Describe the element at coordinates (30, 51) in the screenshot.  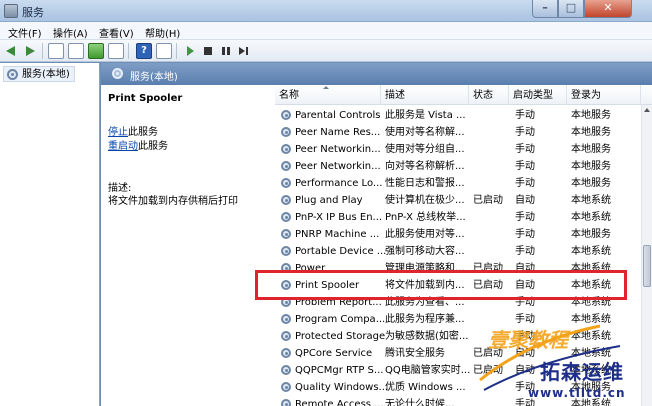
I see `forward-arrow-icon` at that location.